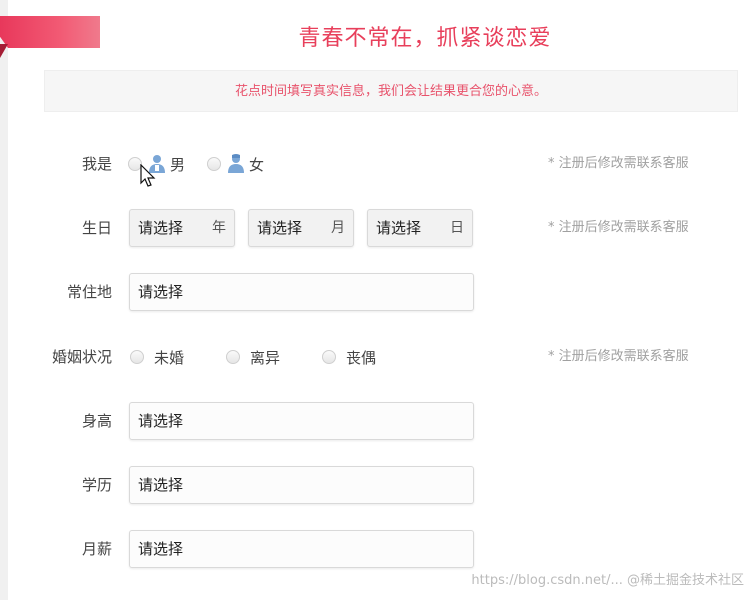 This screenshot has height=600, width=756. What do you see at coordinates (96, 228) in the screenshot?
I see `birthday-label: 生日` at bounding box center [96, 228].